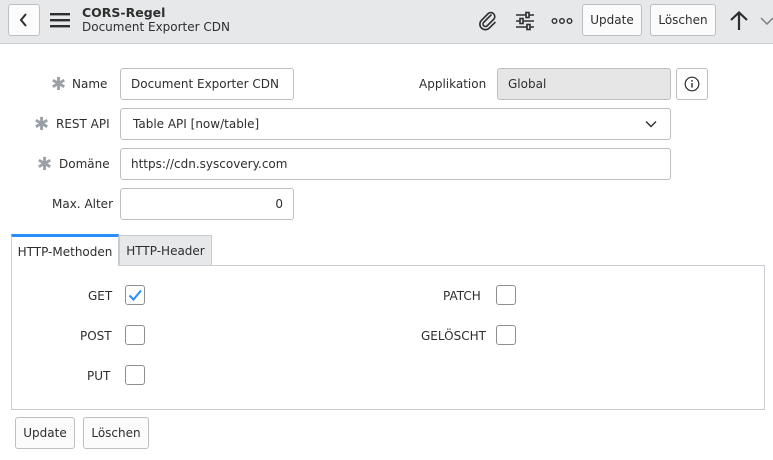 The width and height of the screenshot is (773, 460). I want to click on info-icon, so click(692, 84).